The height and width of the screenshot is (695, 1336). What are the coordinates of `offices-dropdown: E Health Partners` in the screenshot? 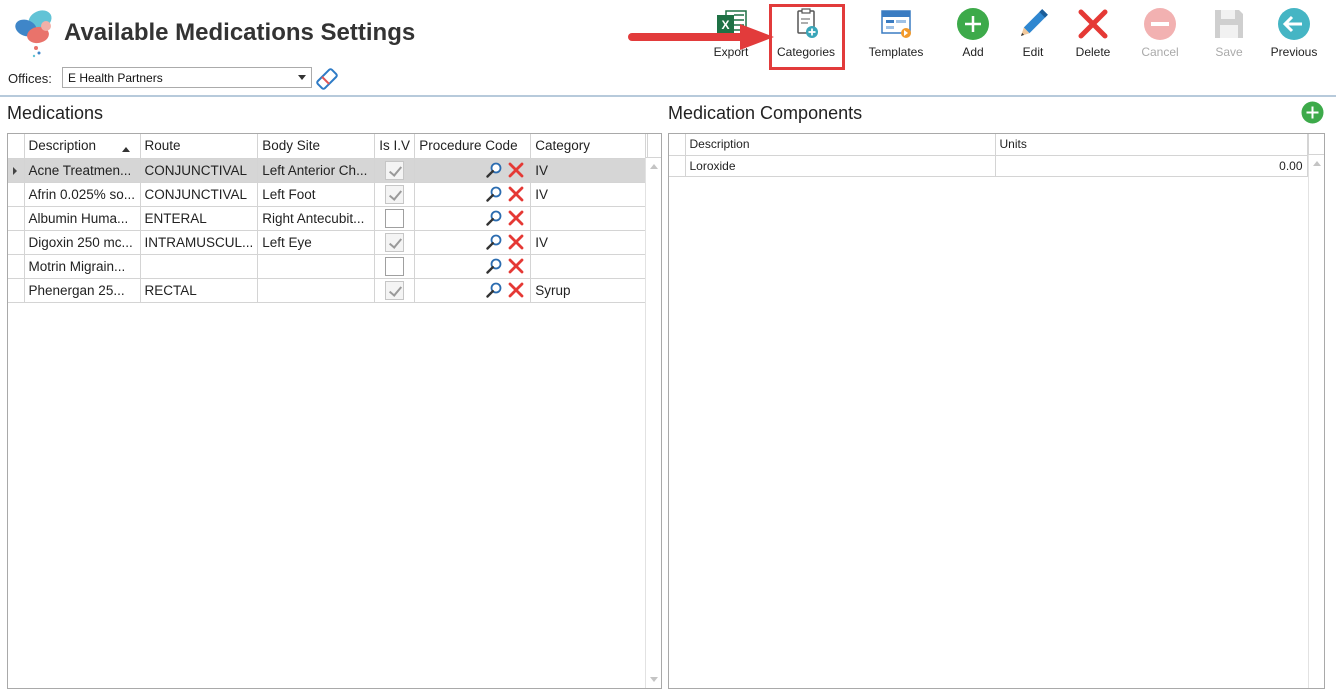 It's located at (187, 77).